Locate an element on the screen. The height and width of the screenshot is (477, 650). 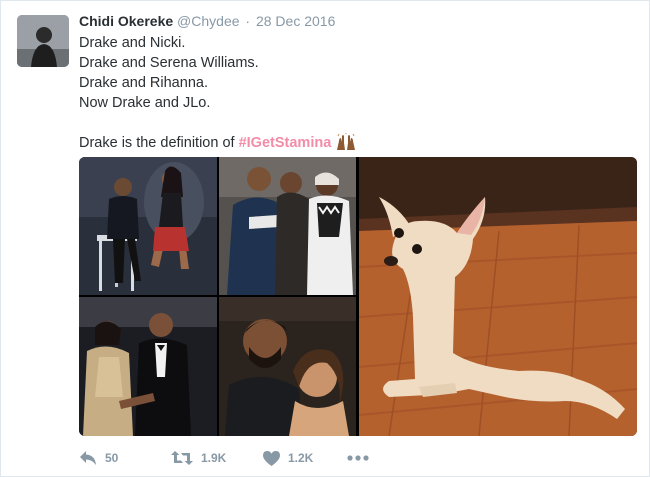
avatar-image is located at coordinates (43, 41).